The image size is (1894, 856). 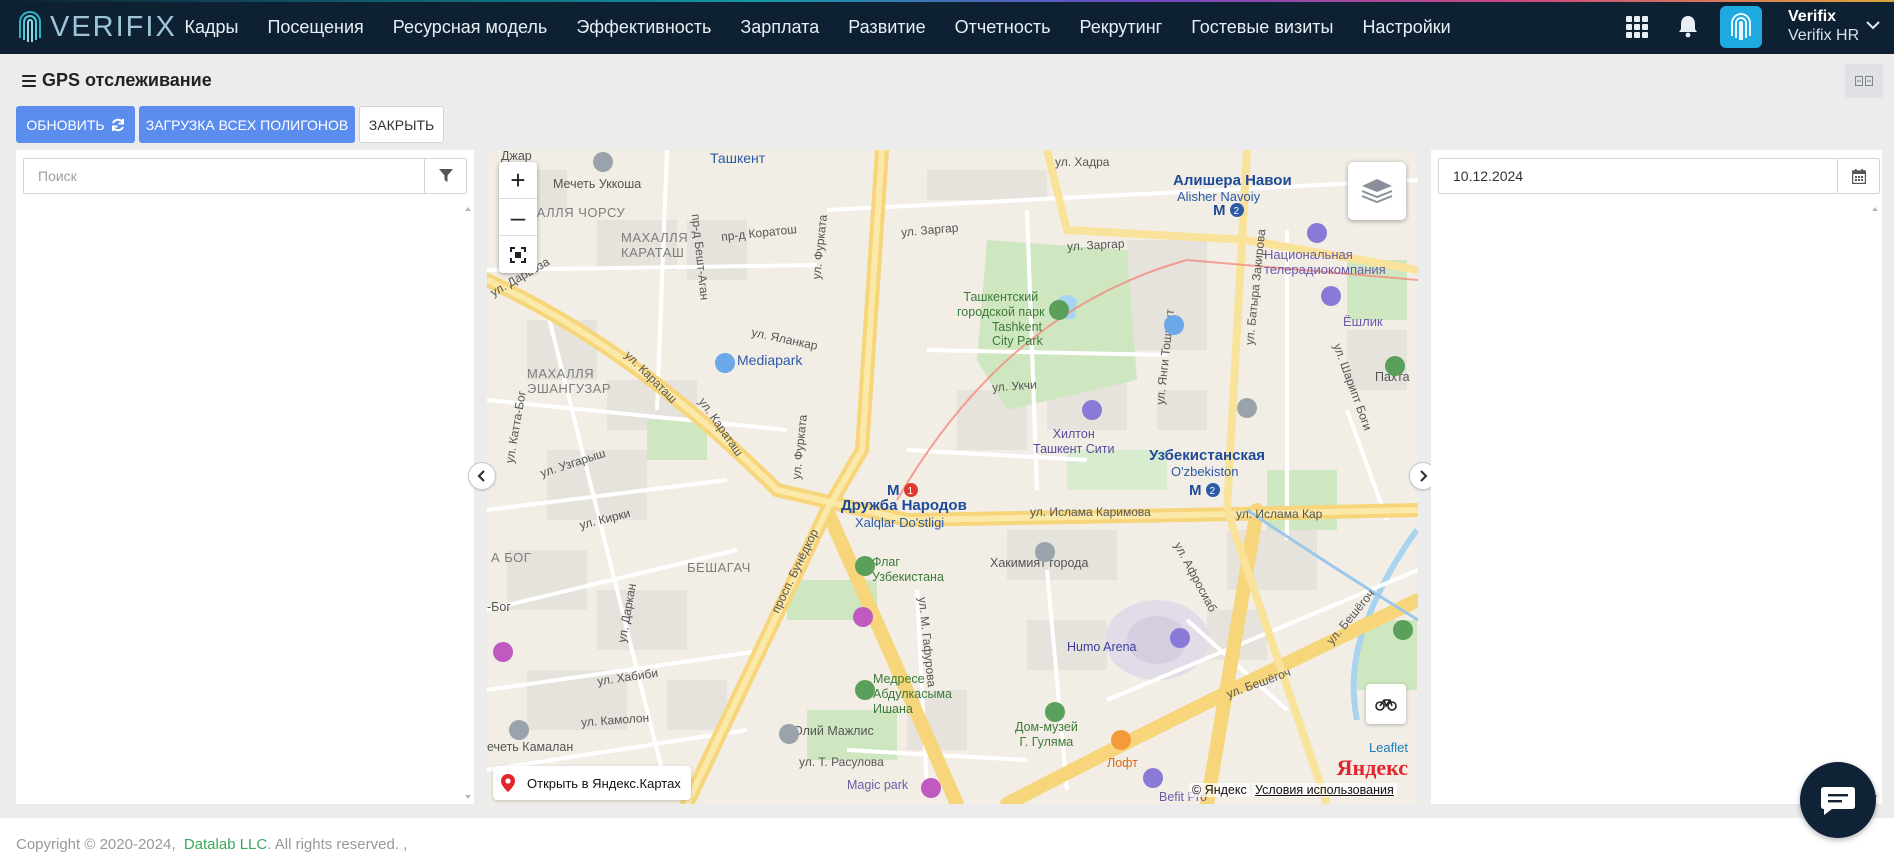 I want to click on nav-item-settings: Настройки, so click(x=1406, y=27).